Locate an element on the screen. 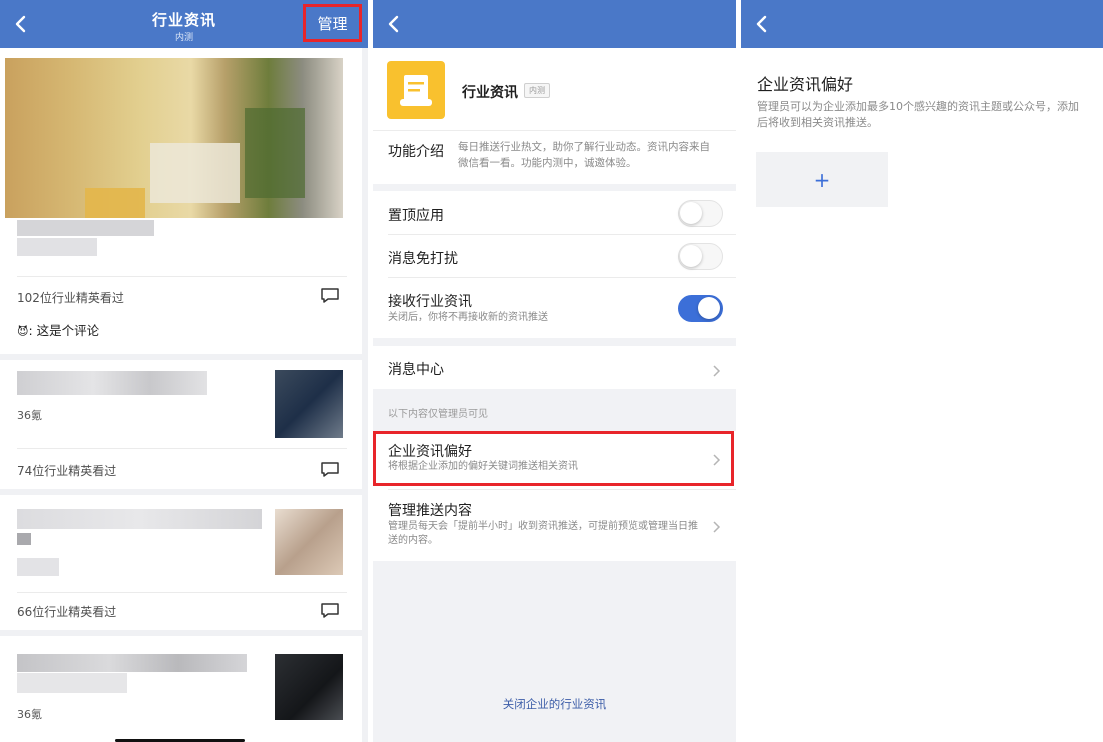 The image size is (1103, 742). view-count: 102位行业精英看过 is located at coordinates (70, 298).